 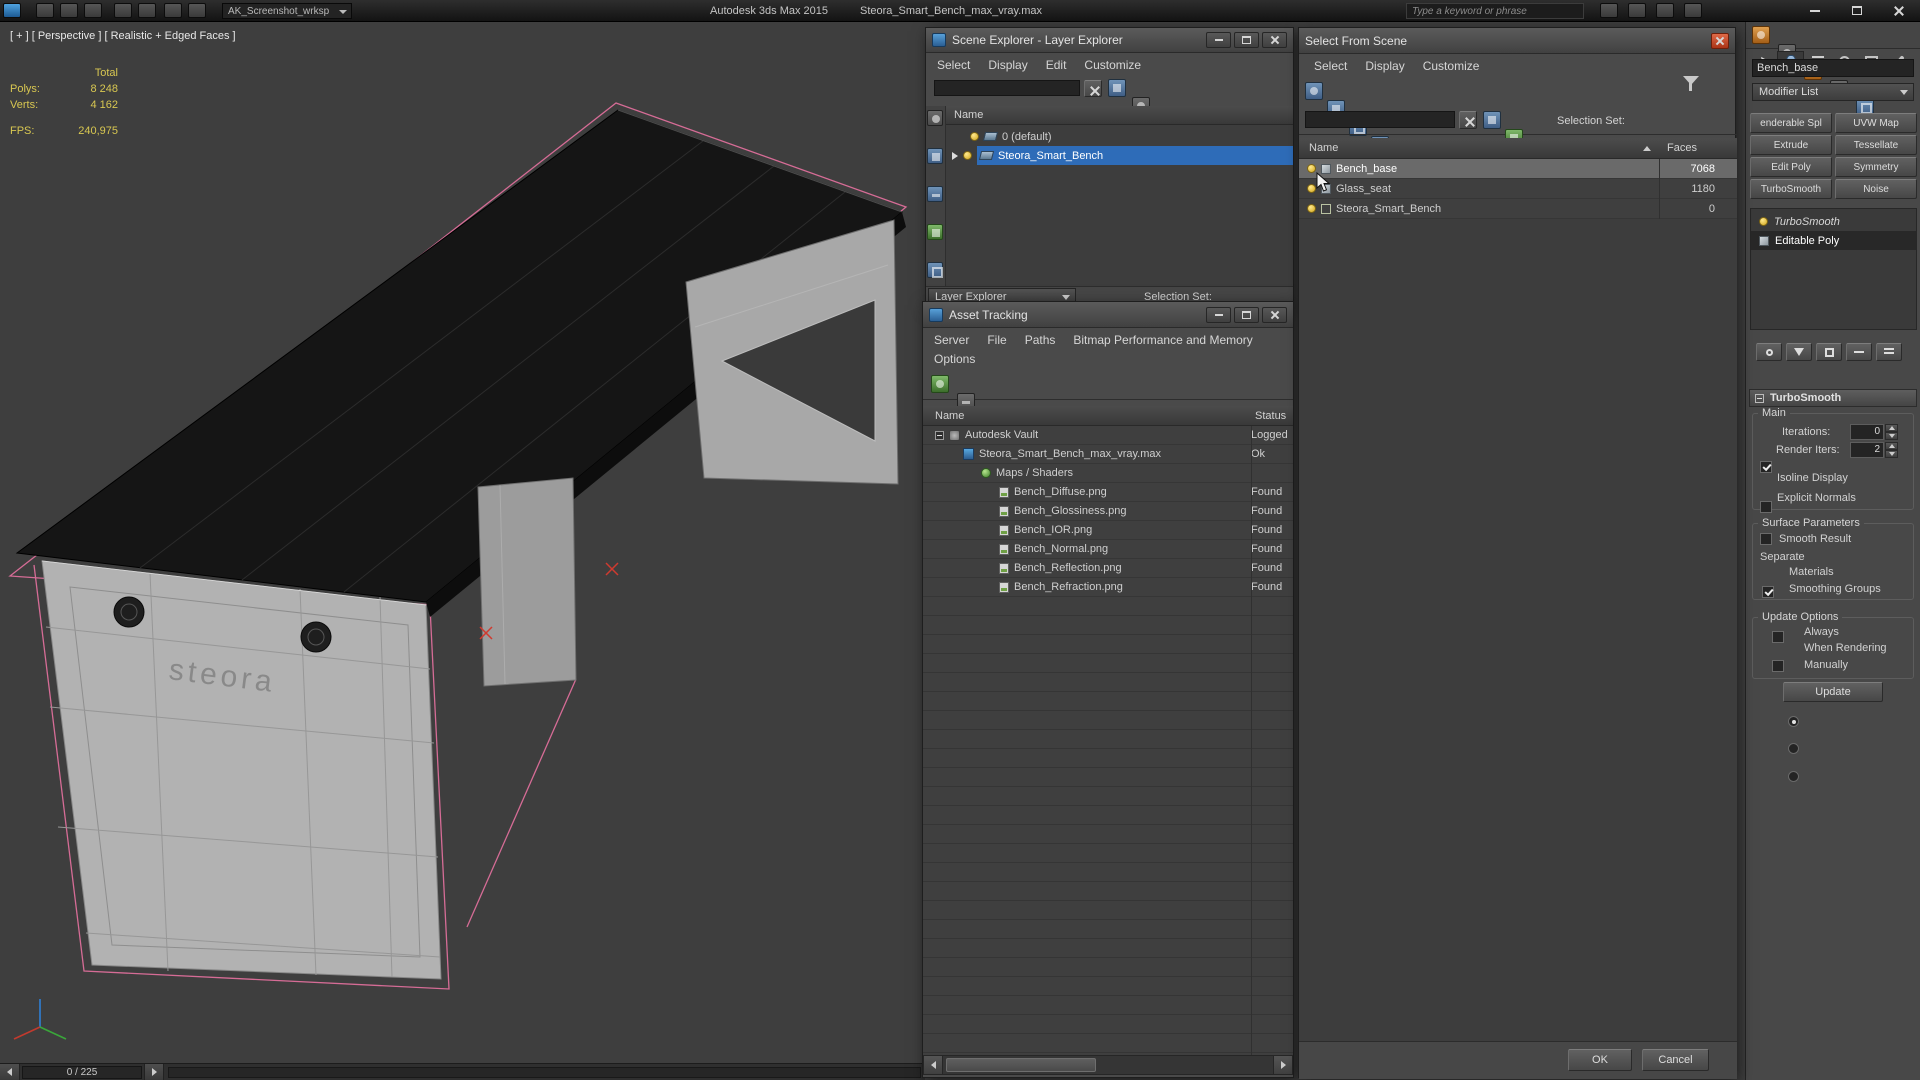 I want to click on object-name-field, so click(x=1833, y=68).